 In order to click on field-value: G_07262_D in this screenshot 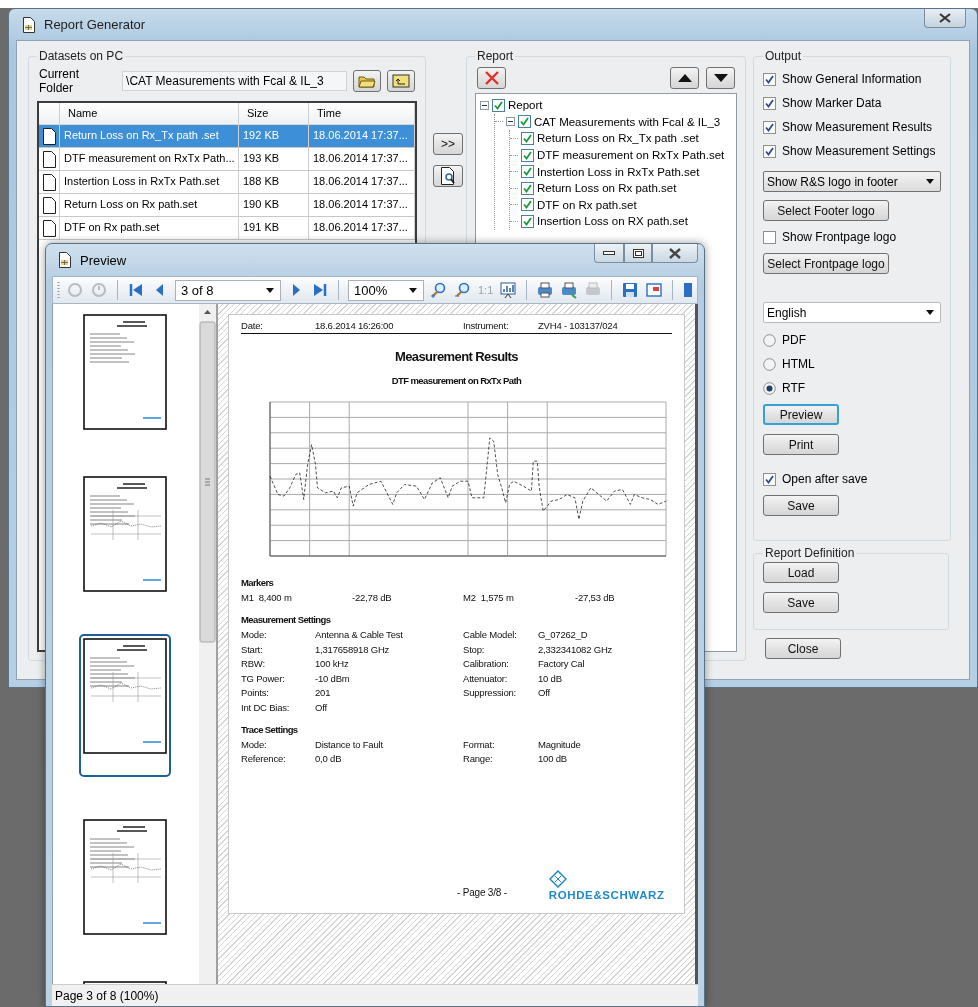, I will do `click(563, 634)`.